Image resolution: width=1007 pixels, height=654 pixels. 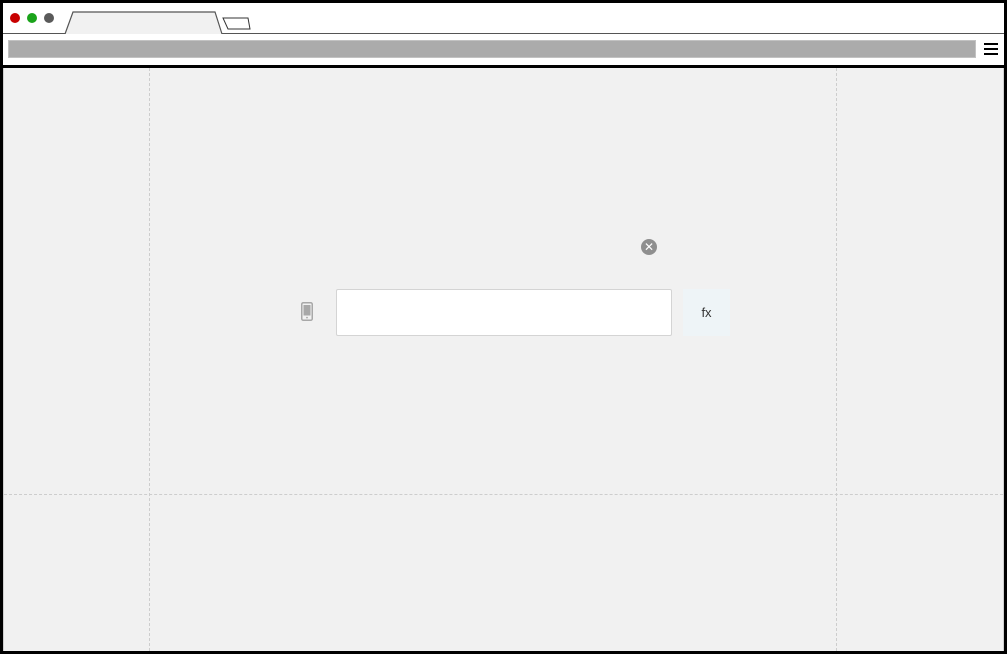 I want to click on tabs-icon, so click(x=157, y=23).